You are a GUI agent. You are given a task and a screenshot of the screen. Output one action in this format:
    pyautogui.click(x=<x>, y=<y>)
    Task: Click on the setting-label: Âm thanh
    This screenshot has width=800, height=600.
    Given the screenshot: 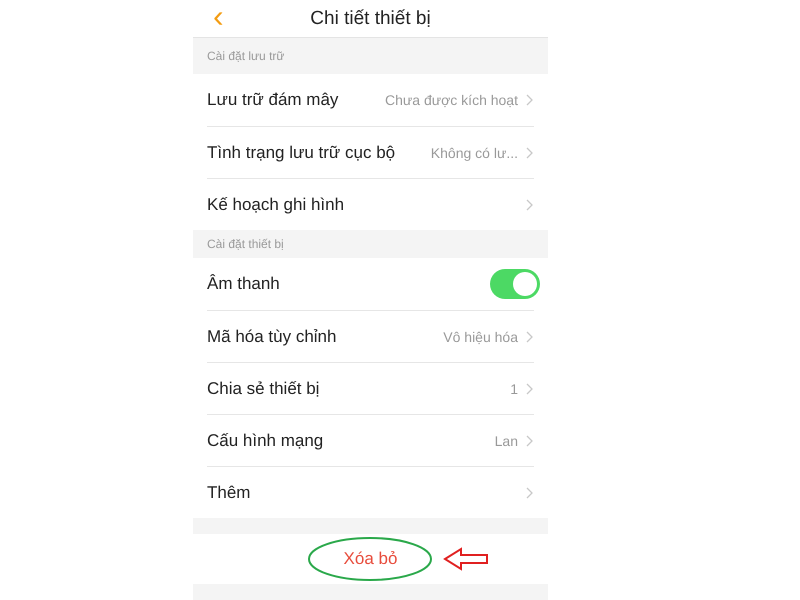 What is the action you would take?
    pyautogui.click(x=244, y=284)
    